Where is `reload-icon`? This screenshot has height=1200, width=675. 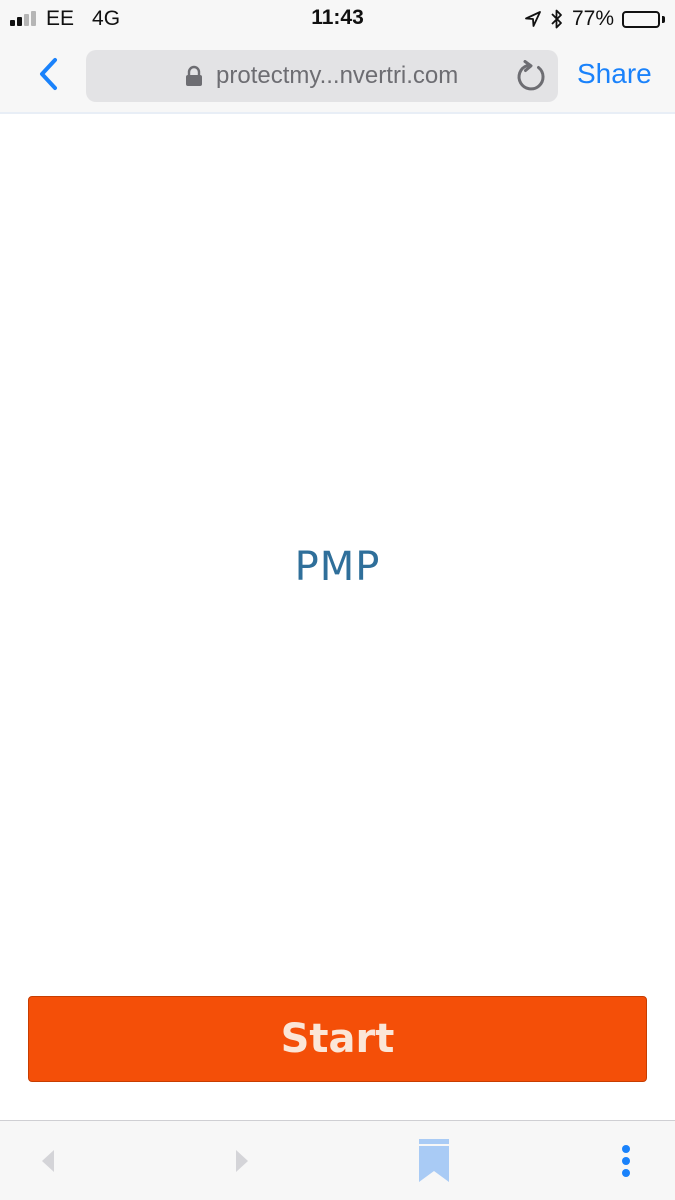 reload-icon is located at coordinates (531, 77).